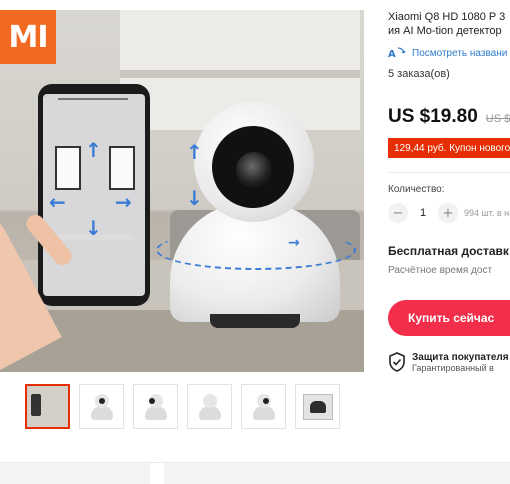 The image size is (510, 484). Describe the element at coordinates (194, 152) in the screenshot. I see `arrow-rotate-up-icon: ↑` at that location.